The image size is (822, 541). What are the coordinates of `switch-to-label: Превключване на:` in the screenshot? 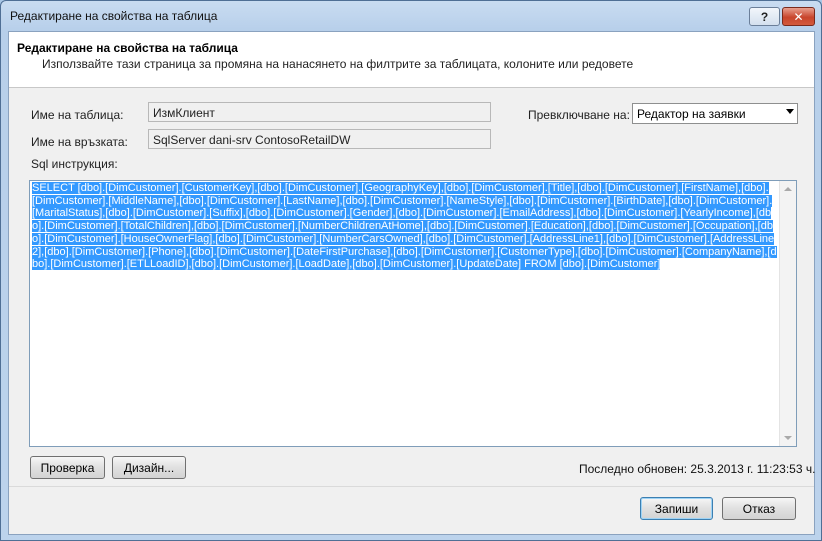 It's located at (579, 115).